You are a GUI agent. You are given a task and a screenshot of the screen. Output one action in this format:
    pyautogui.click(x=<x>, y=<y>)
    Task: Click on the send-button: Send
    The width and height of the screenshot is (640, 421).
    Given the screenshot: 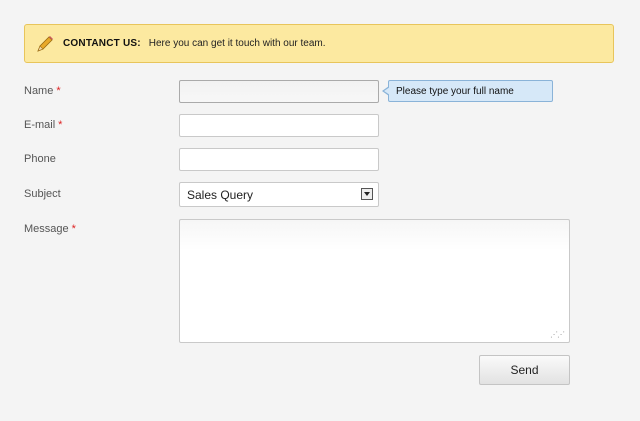 What is the action you would take?
    pyautogui.click(x=524, y=370)
    